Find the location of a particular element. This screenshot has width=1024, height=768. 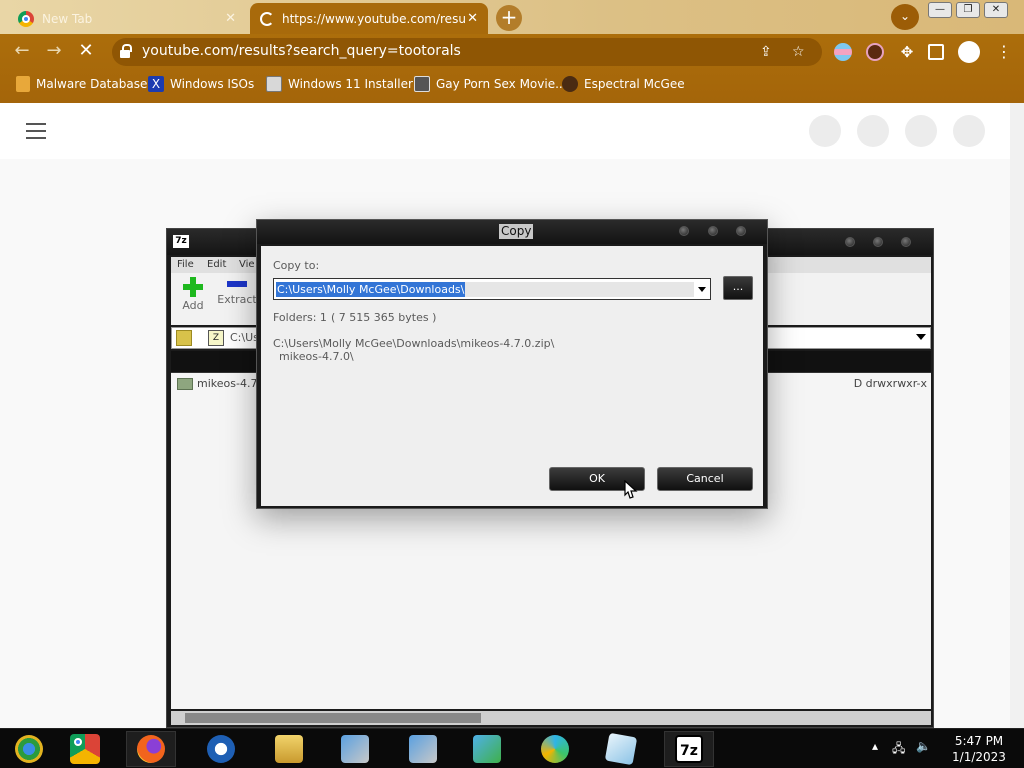

new-tab-button: + is located at coordinates (509, 18).